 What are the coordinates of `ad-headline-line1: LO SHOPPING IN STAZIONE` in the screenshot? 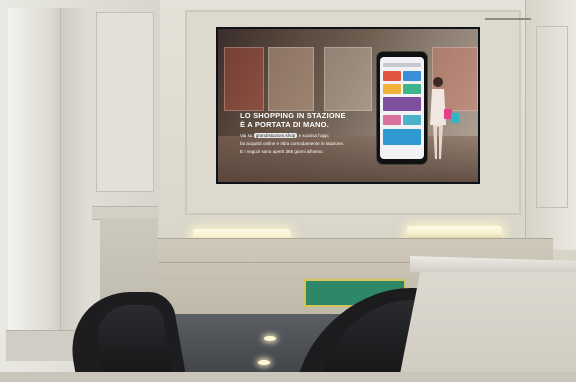 It's located at (293, 115).